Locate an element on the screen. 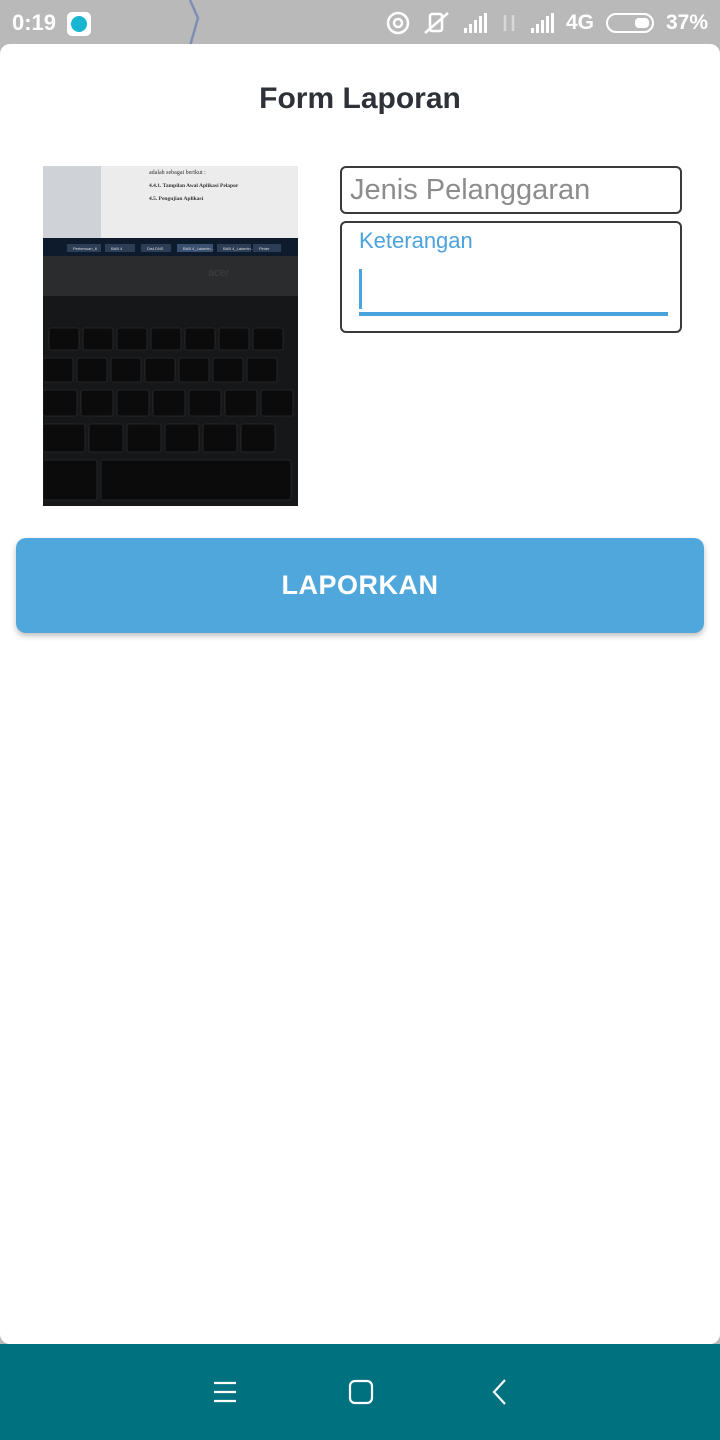  keterangan-label: Keterangan is located at coordinates (416, 240).